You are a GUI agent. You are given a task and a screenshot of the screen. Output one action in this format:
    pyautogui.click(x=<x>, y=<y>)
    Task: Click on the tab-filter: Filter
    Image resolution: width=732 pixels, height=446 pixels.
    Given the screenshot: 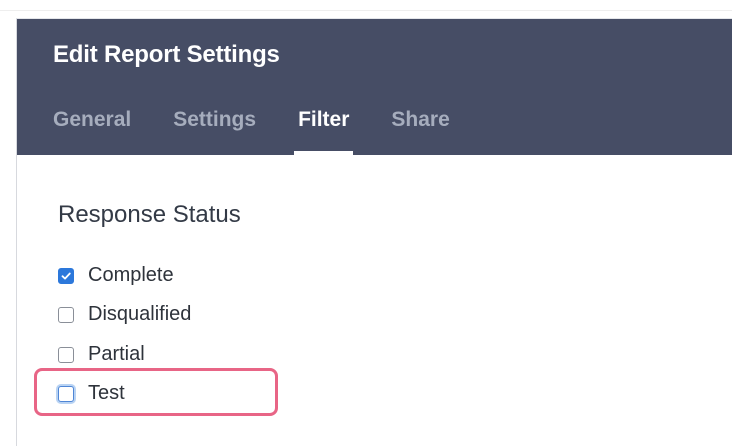 What is the action you would take?
    pyautogui.click(x=324, y=130)
    